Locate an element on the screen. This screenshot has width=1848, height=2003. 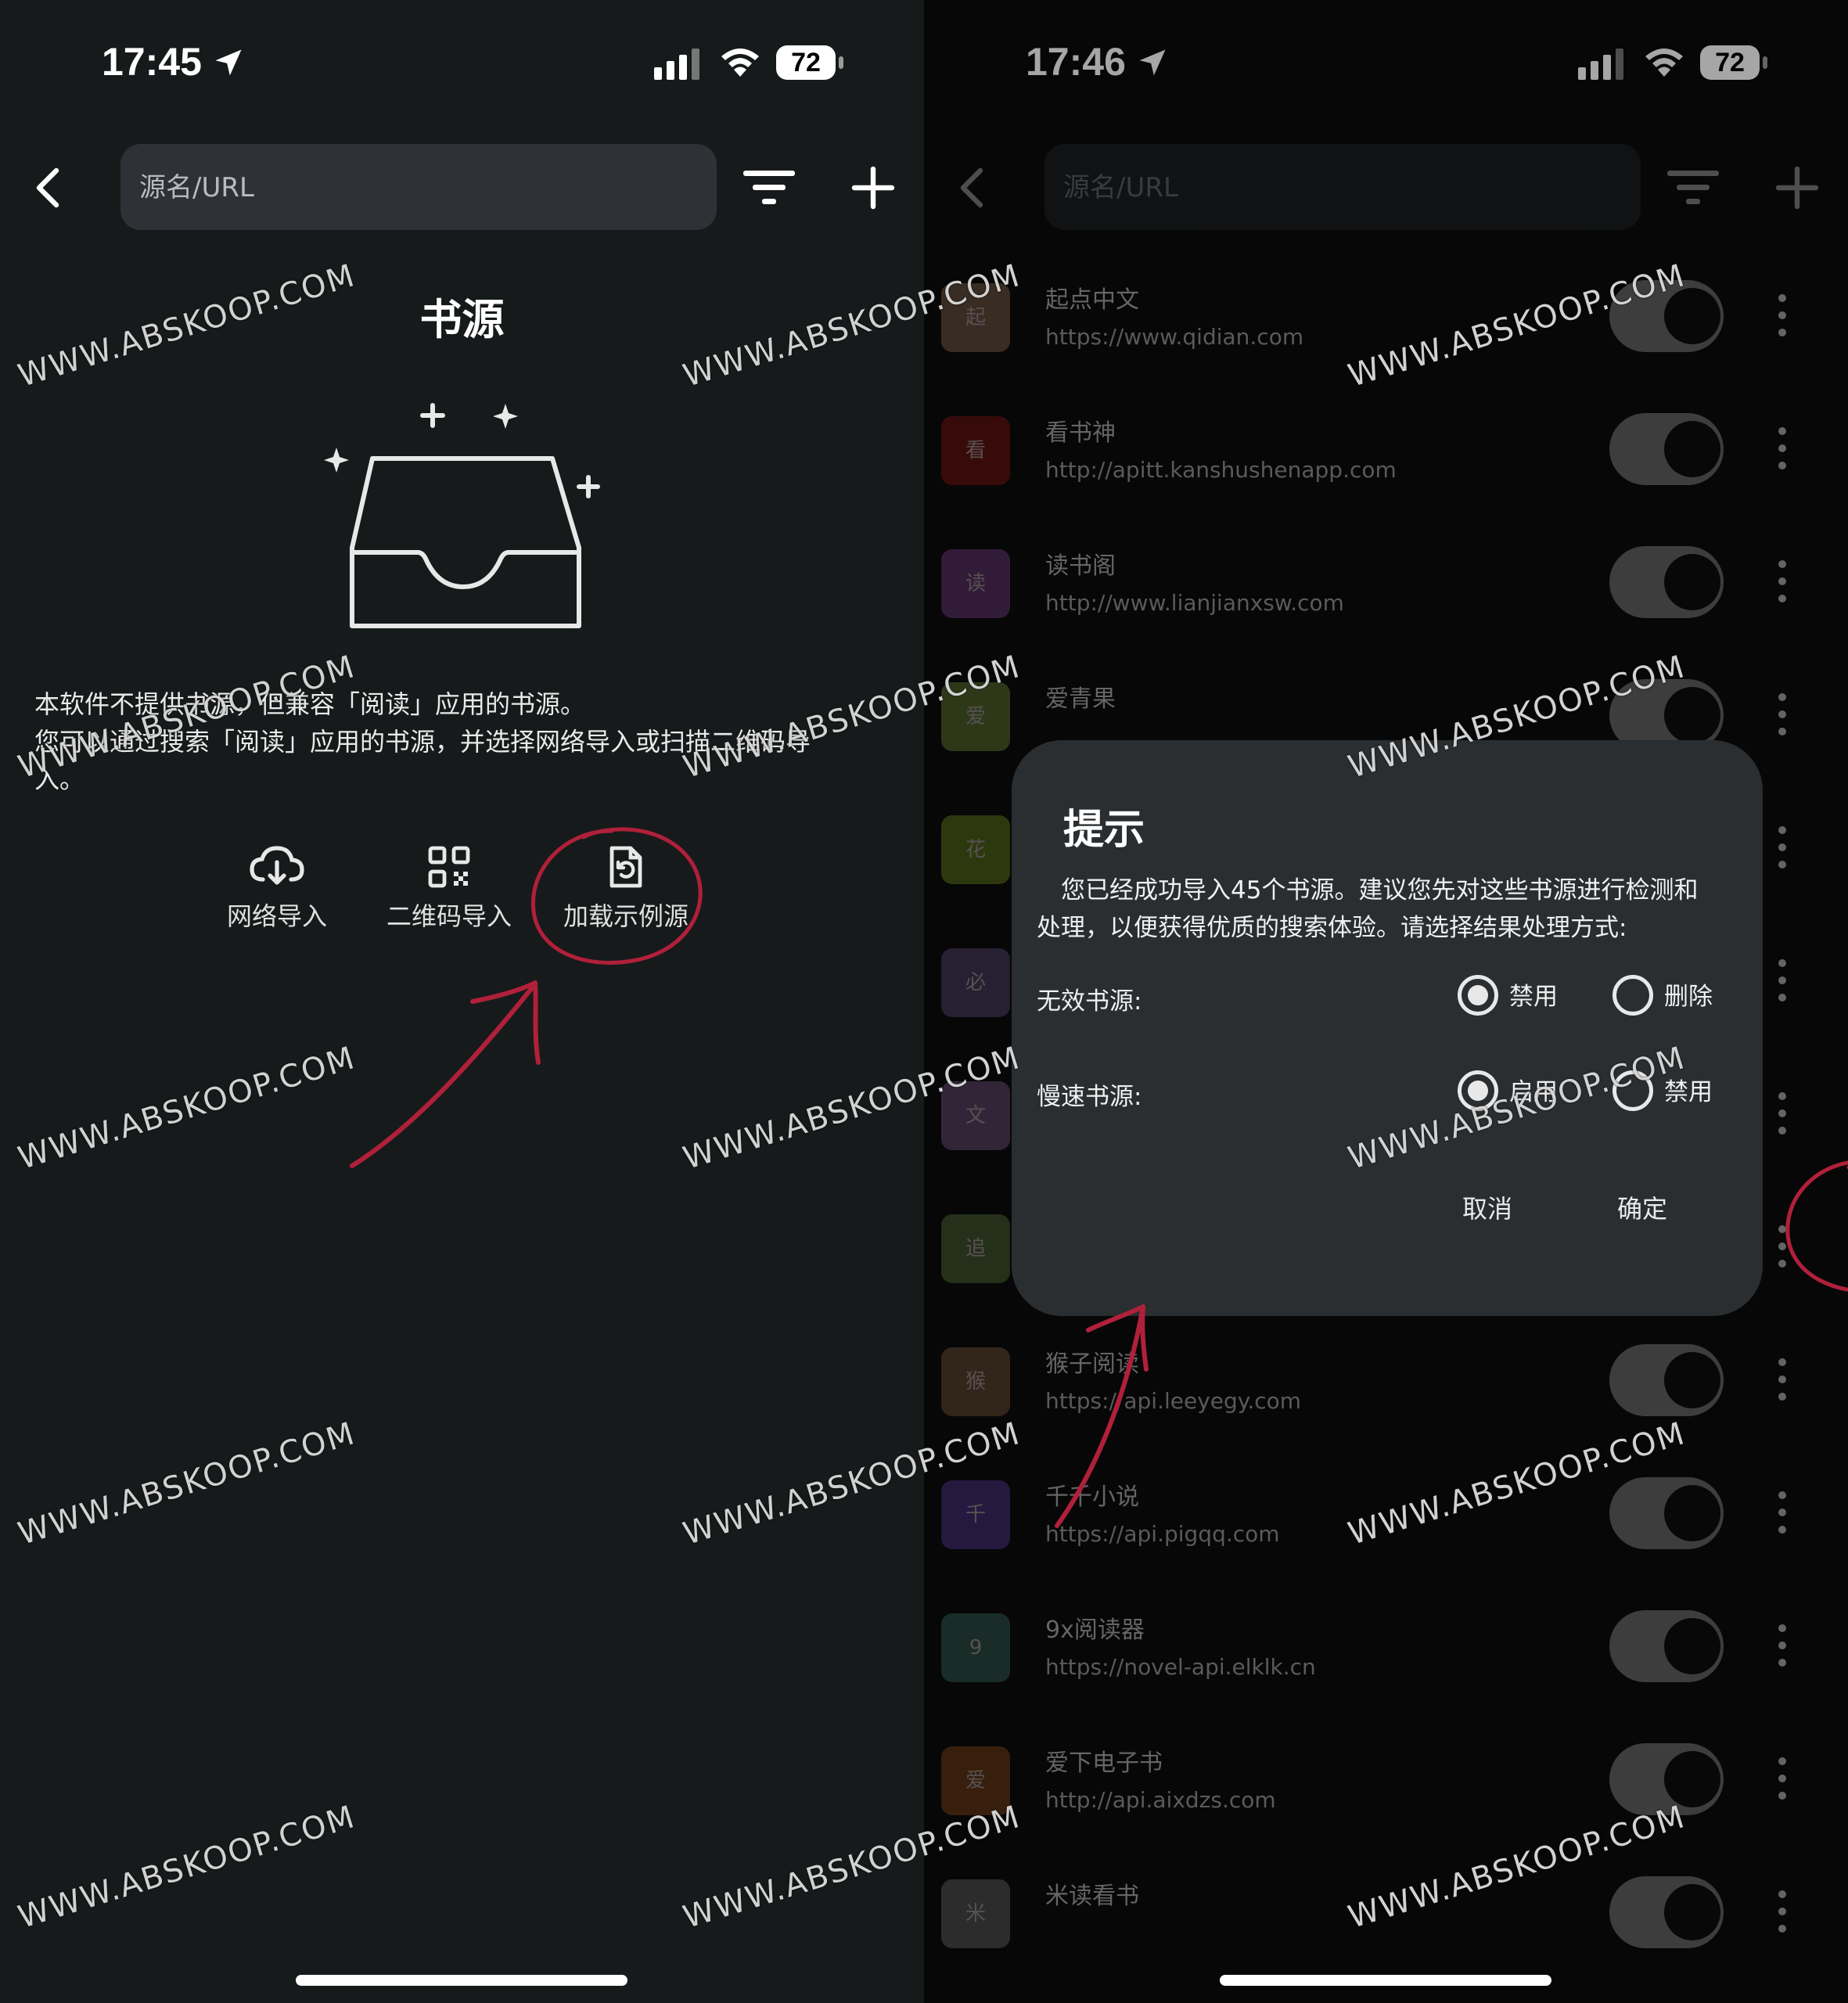
status-time: 17:45 is located at coordinates (152, 62).